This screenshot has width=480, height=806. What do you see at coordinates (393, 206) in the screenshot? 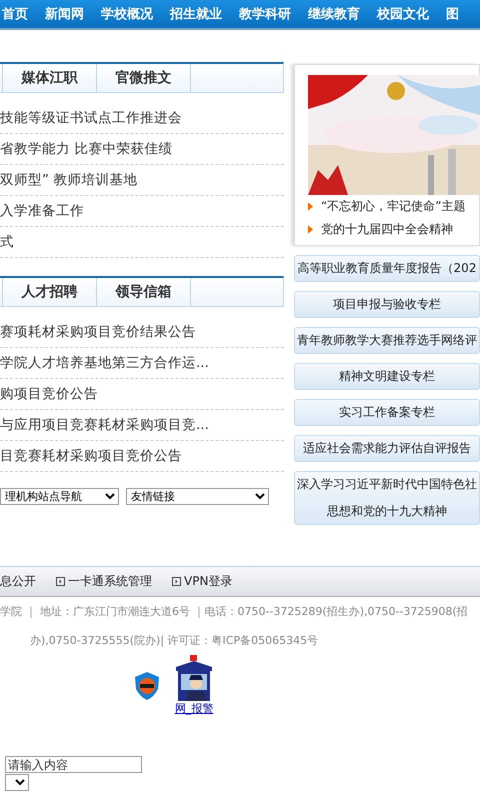
I see `feature-link: “不忘初心，牢记使命”主题` at bounding box center [393, 206].